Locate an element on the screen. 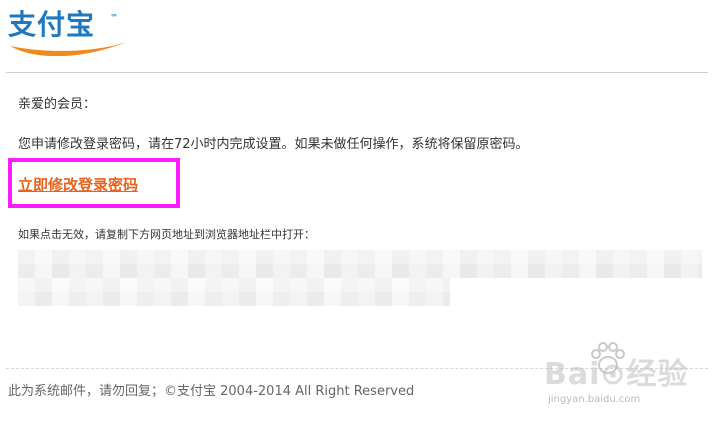 Image resolution: width=714 pixels, height=422 pixels. watermark-url: jingyan.baidu.com is located at coordinates (594, 399).